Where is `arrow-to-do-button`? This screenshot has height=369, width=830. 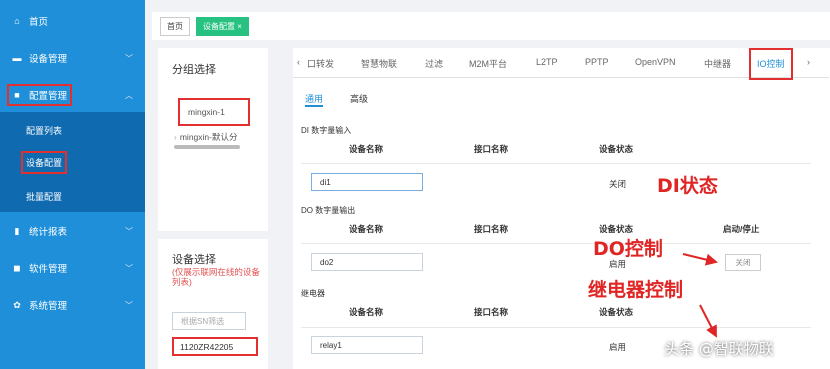 arrow-to-do-button is located at coordinates (700, 259).